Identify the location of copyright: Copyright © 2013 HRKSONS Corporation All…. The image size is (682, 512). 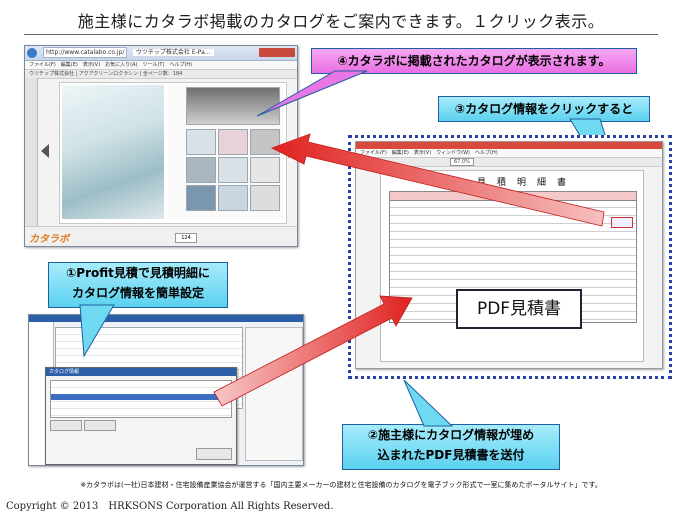
(170, 506).